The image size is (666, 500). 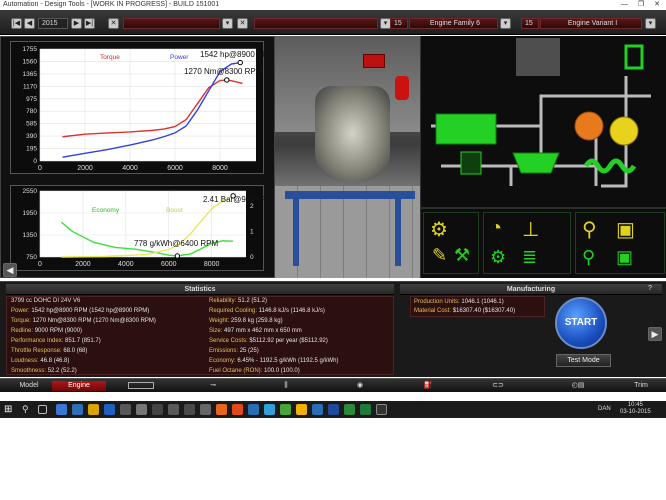 What do you see at coordinates (462, 255) in the screenshot?
I see `fuel-injector-icon: ⚒` at bounding box center [462, 255].